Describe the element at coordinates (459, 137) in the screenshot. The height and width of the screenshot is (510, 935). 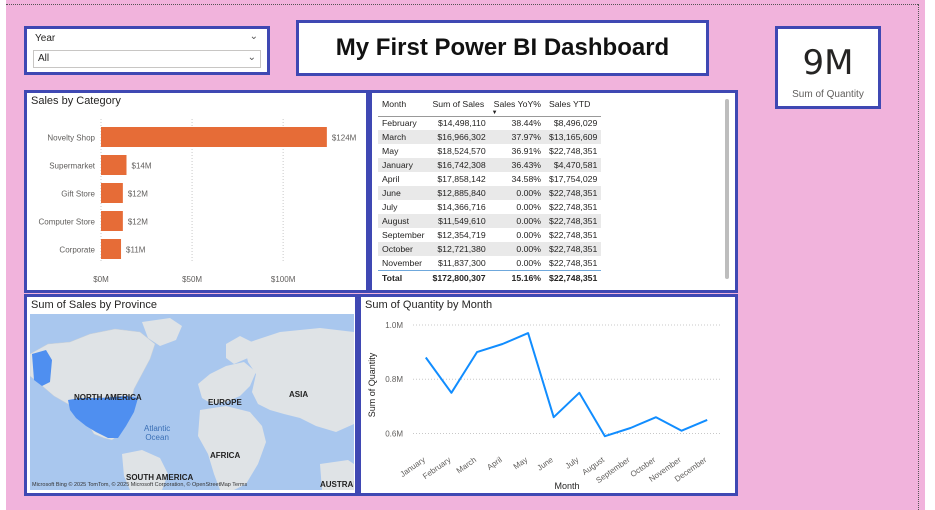
I see `cell: $16,966,302` at that location.